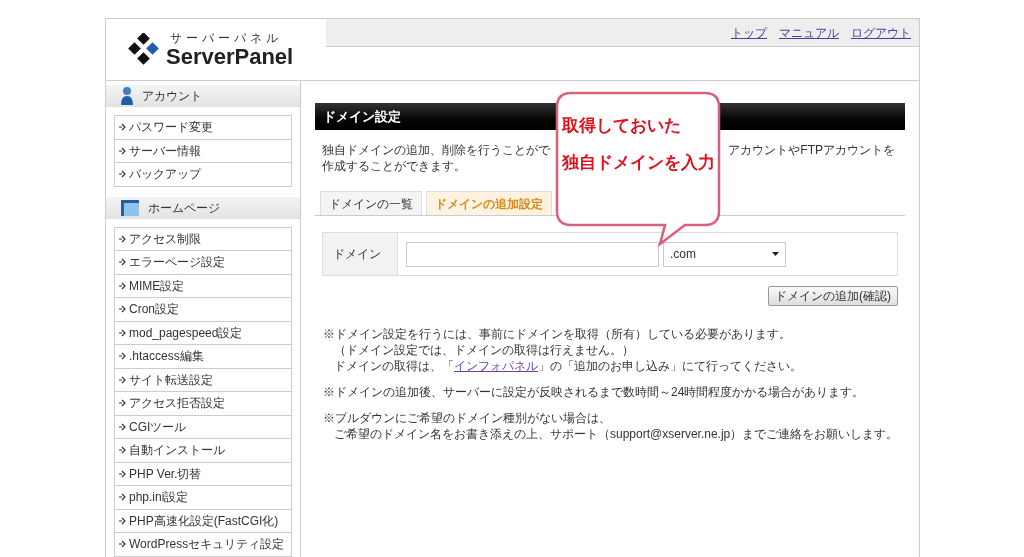 Image resolution: width=1024 pixels, height=557 pixels. Describe the element at coordinates (203, 175) in the screenshot. I see `sidebar-item: バックアップ` at that location.